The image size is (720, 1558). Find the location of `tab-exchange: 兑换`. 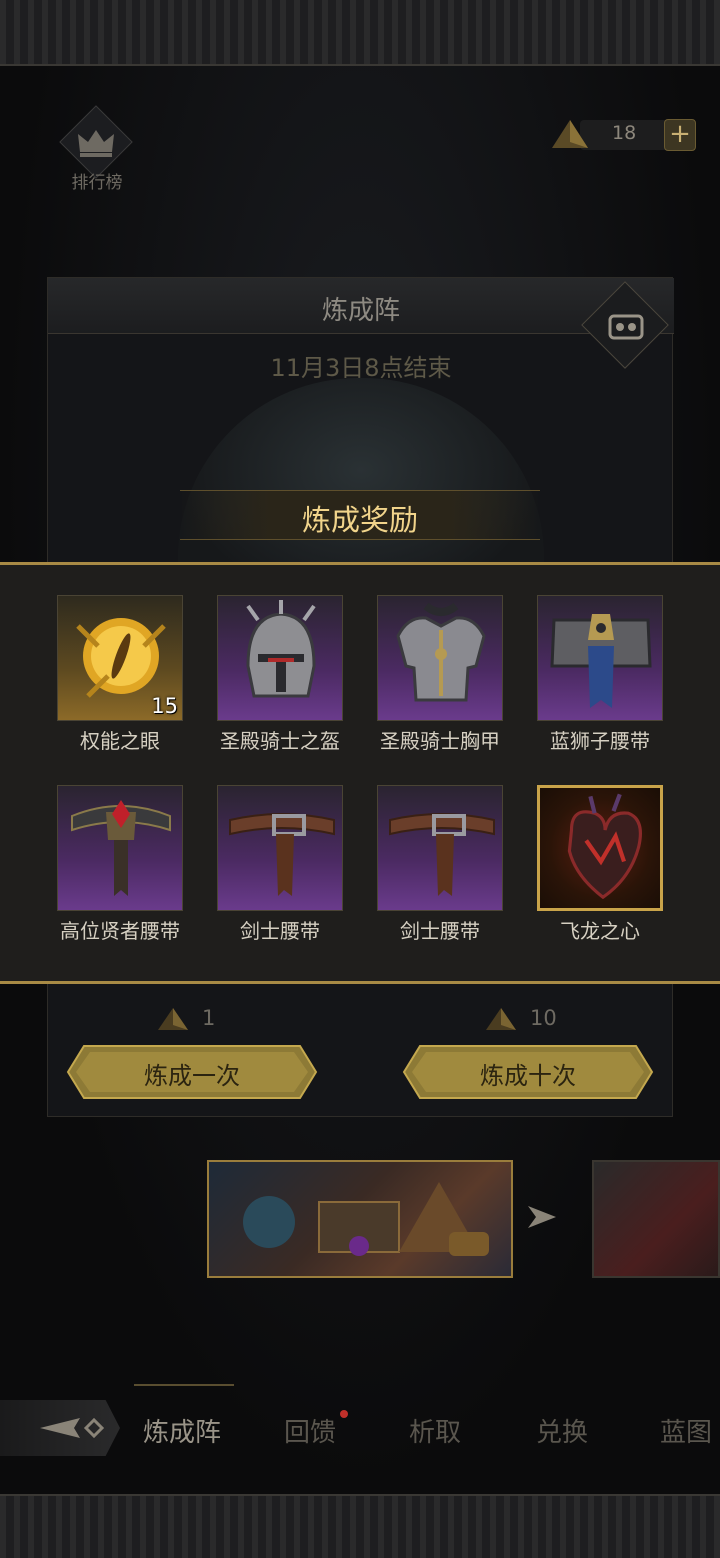

tab-exchange: 兑换 is located at coordinates (562, 1430).